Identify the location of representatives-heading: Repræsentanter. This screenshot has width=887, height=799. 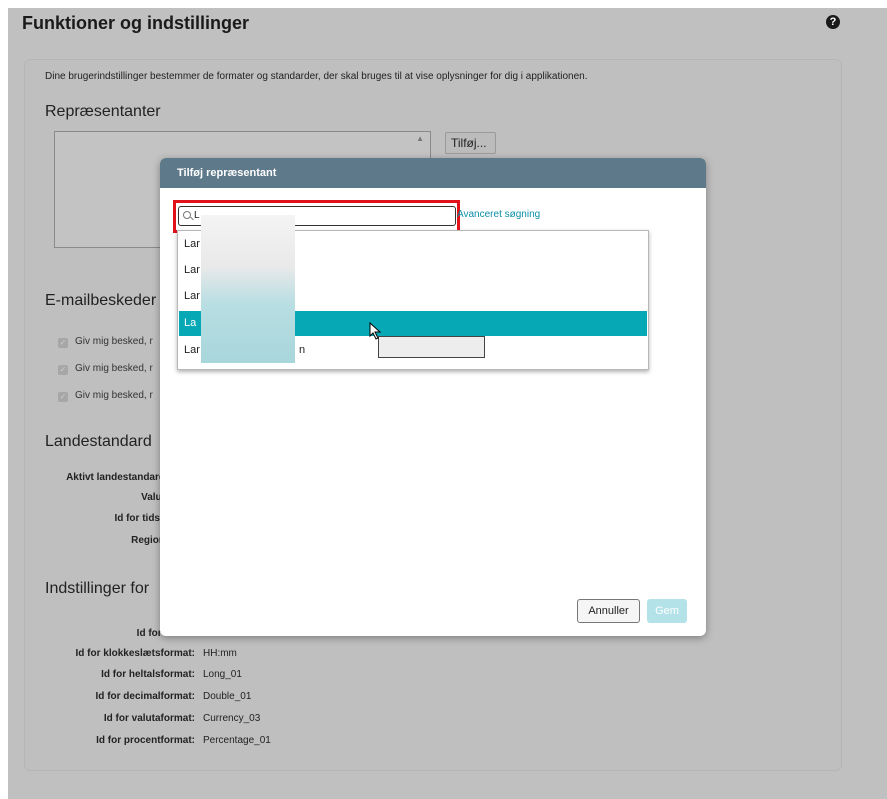
(103, 111).